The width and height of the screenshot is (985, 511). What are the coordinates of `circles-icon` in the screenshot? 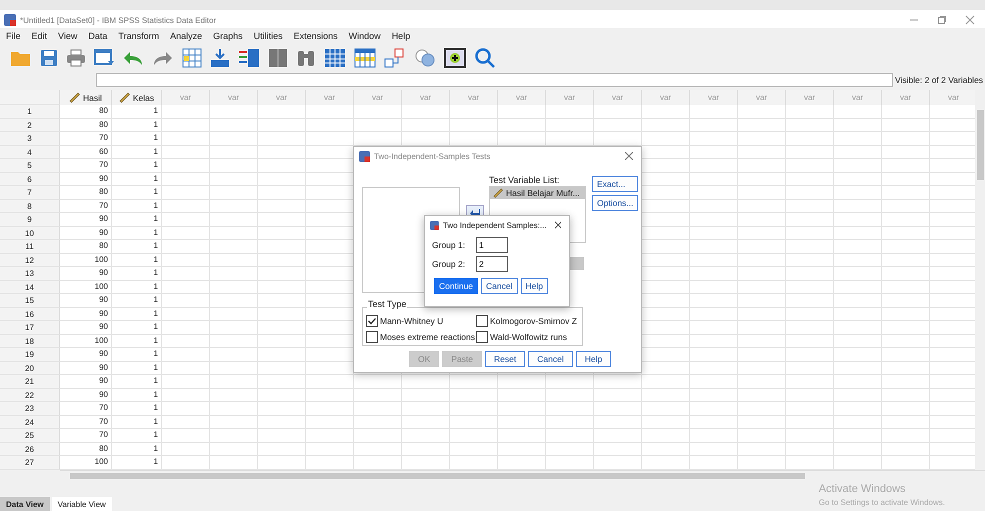 It's located at (425, 58).